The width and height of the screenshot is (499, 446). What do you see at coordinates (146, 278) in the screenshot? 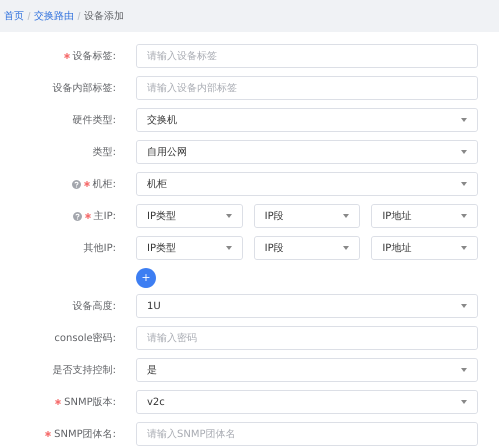
I see `add-button: +` at bounding box center [146, 278].